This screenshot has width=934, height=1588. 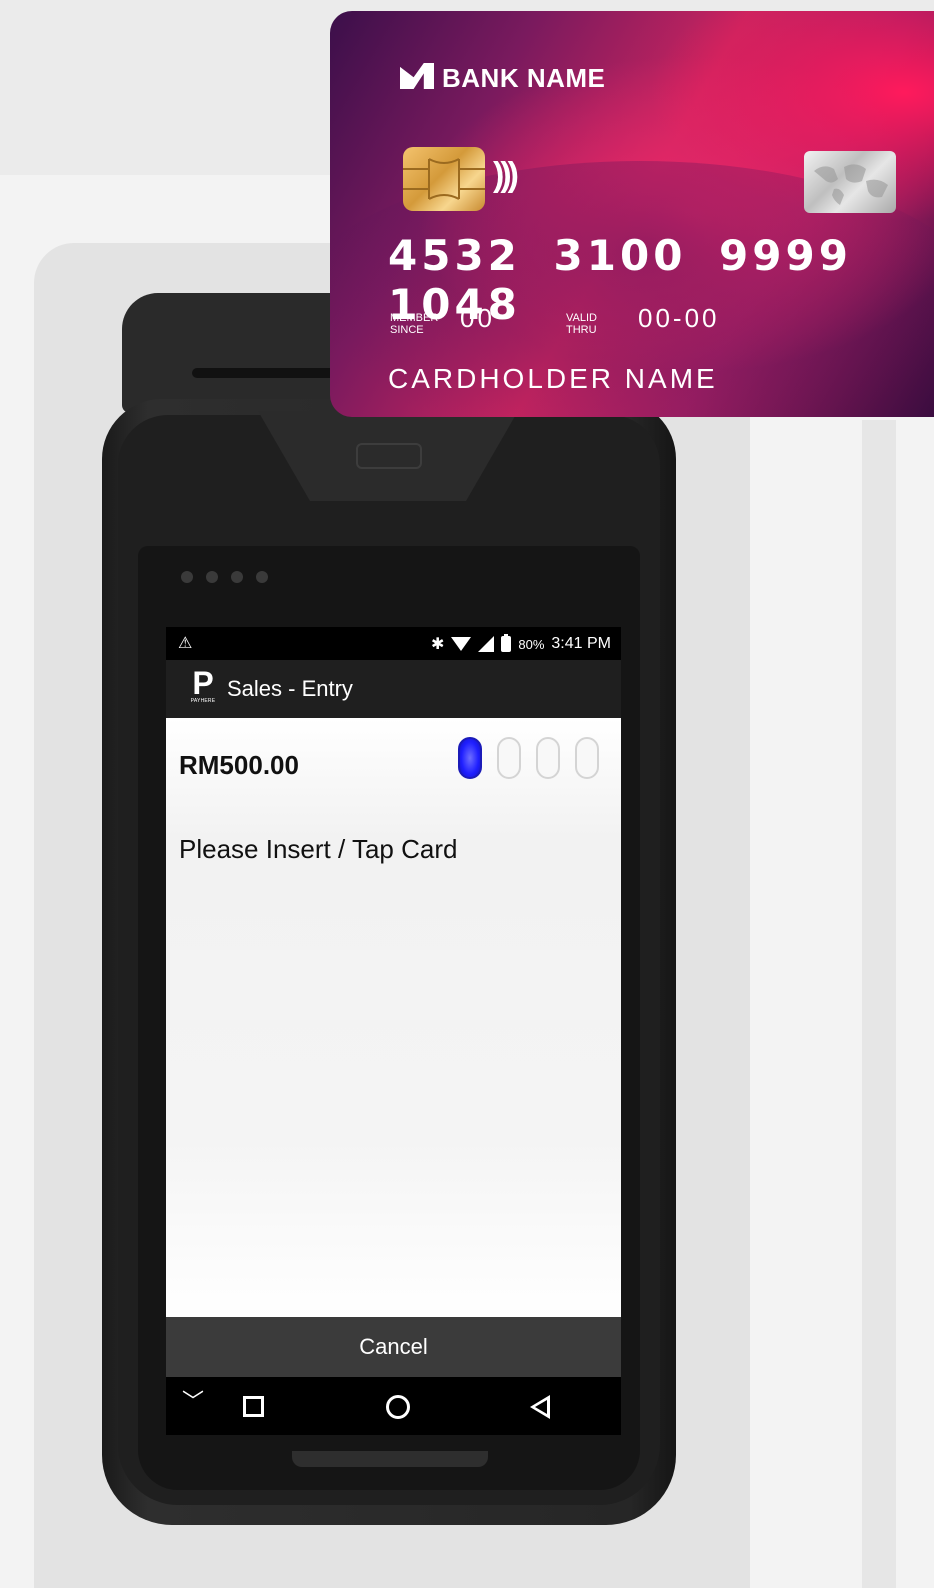 What do you see at coordinates (417, 76) in the screenshot?
I see `bank-logo-icon` at bounding box center [417, 76].